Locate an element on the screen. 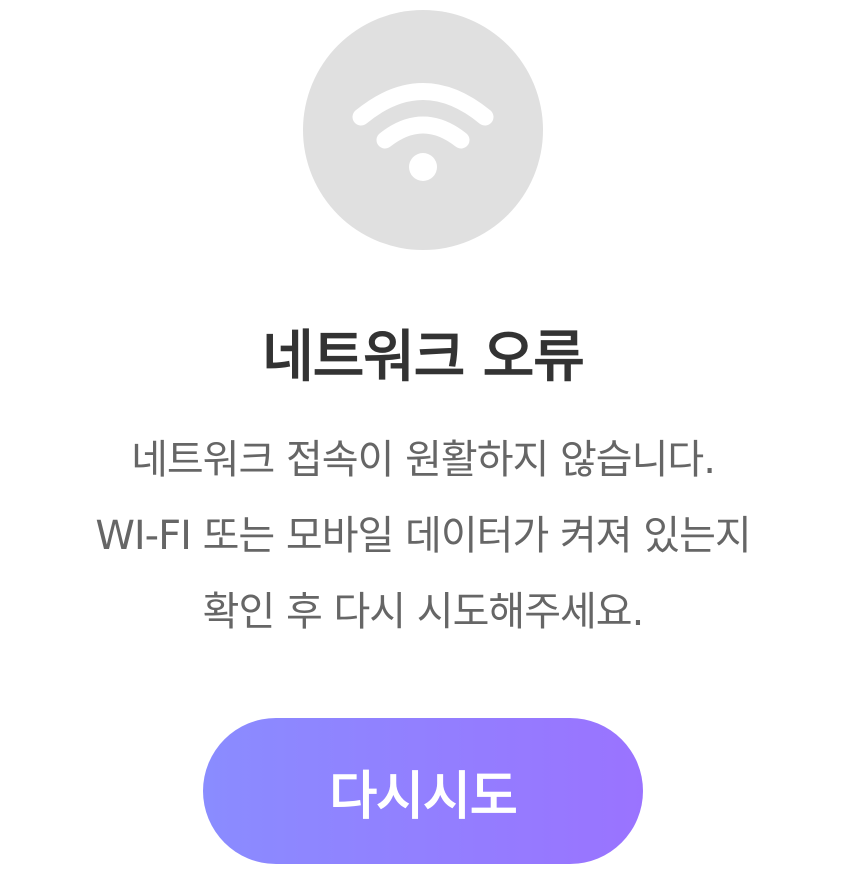  error-message-line-2: WI-FI 또는 모바일 데이터가 켜져 있는지 is located at coordinates (423, 536).